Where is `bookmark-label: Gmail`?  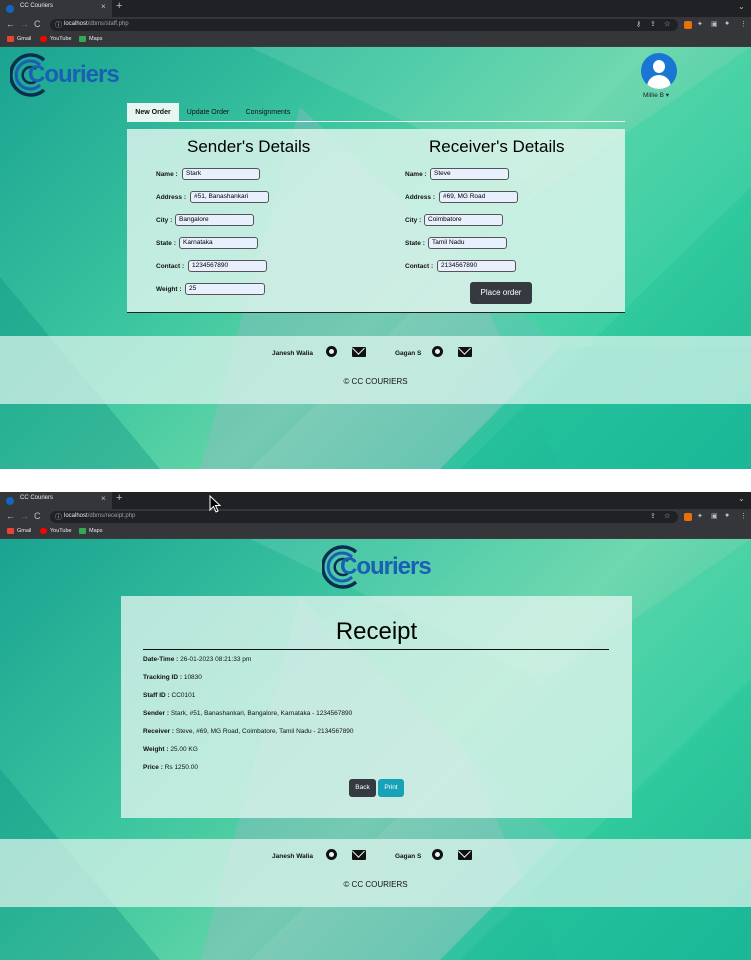 bookmark-label: Gmail is located at coordinates (24, 531).